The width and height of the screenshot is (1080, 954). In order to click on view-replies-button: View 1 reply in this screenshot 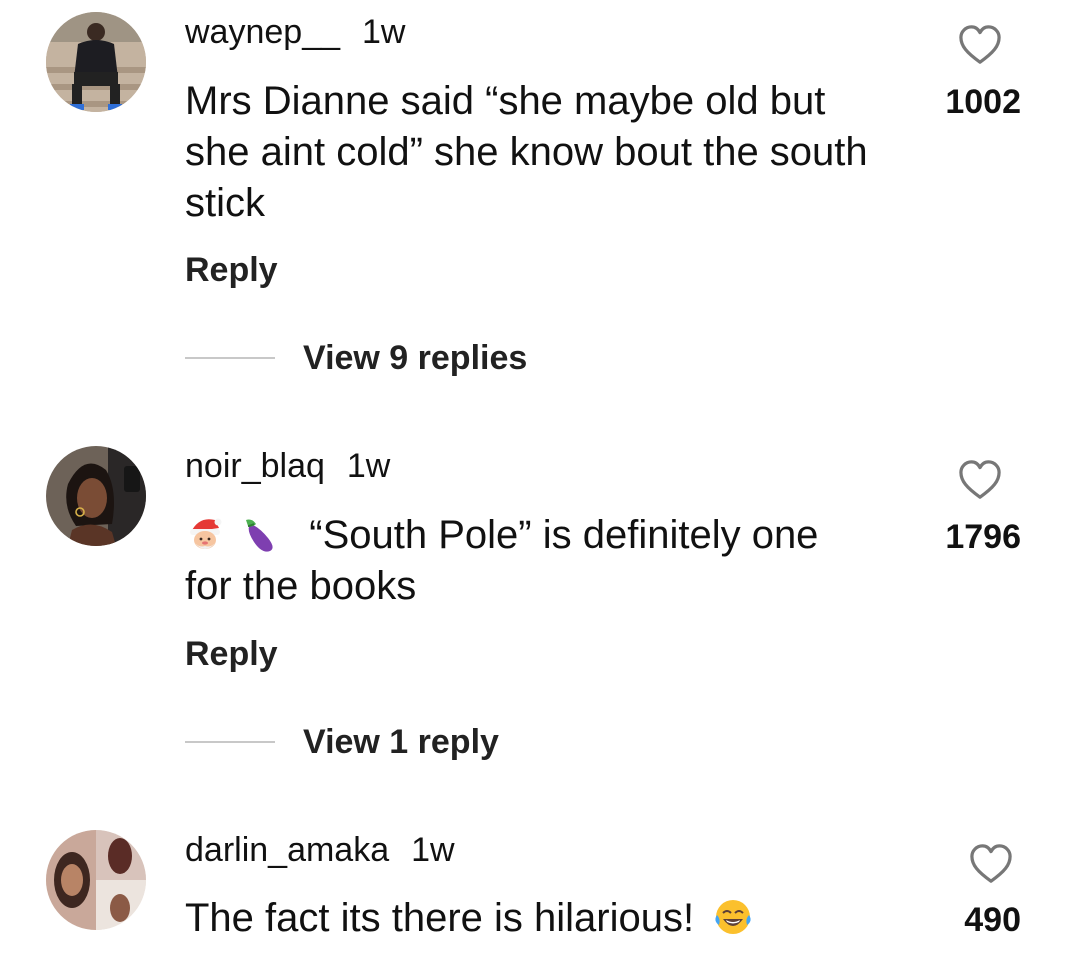, I will do `click(342, 742)`.